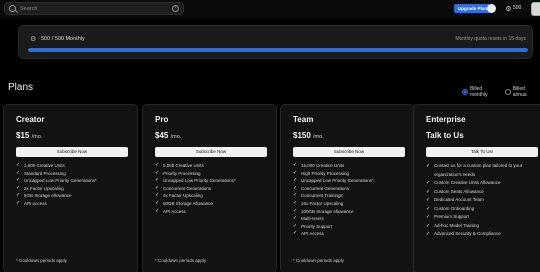 This screenshot has height=272, width=540. Describe the element at coordinates (213, 174) in the screenshot. I see `feature-item: ✓ Priority Processing` at that location.